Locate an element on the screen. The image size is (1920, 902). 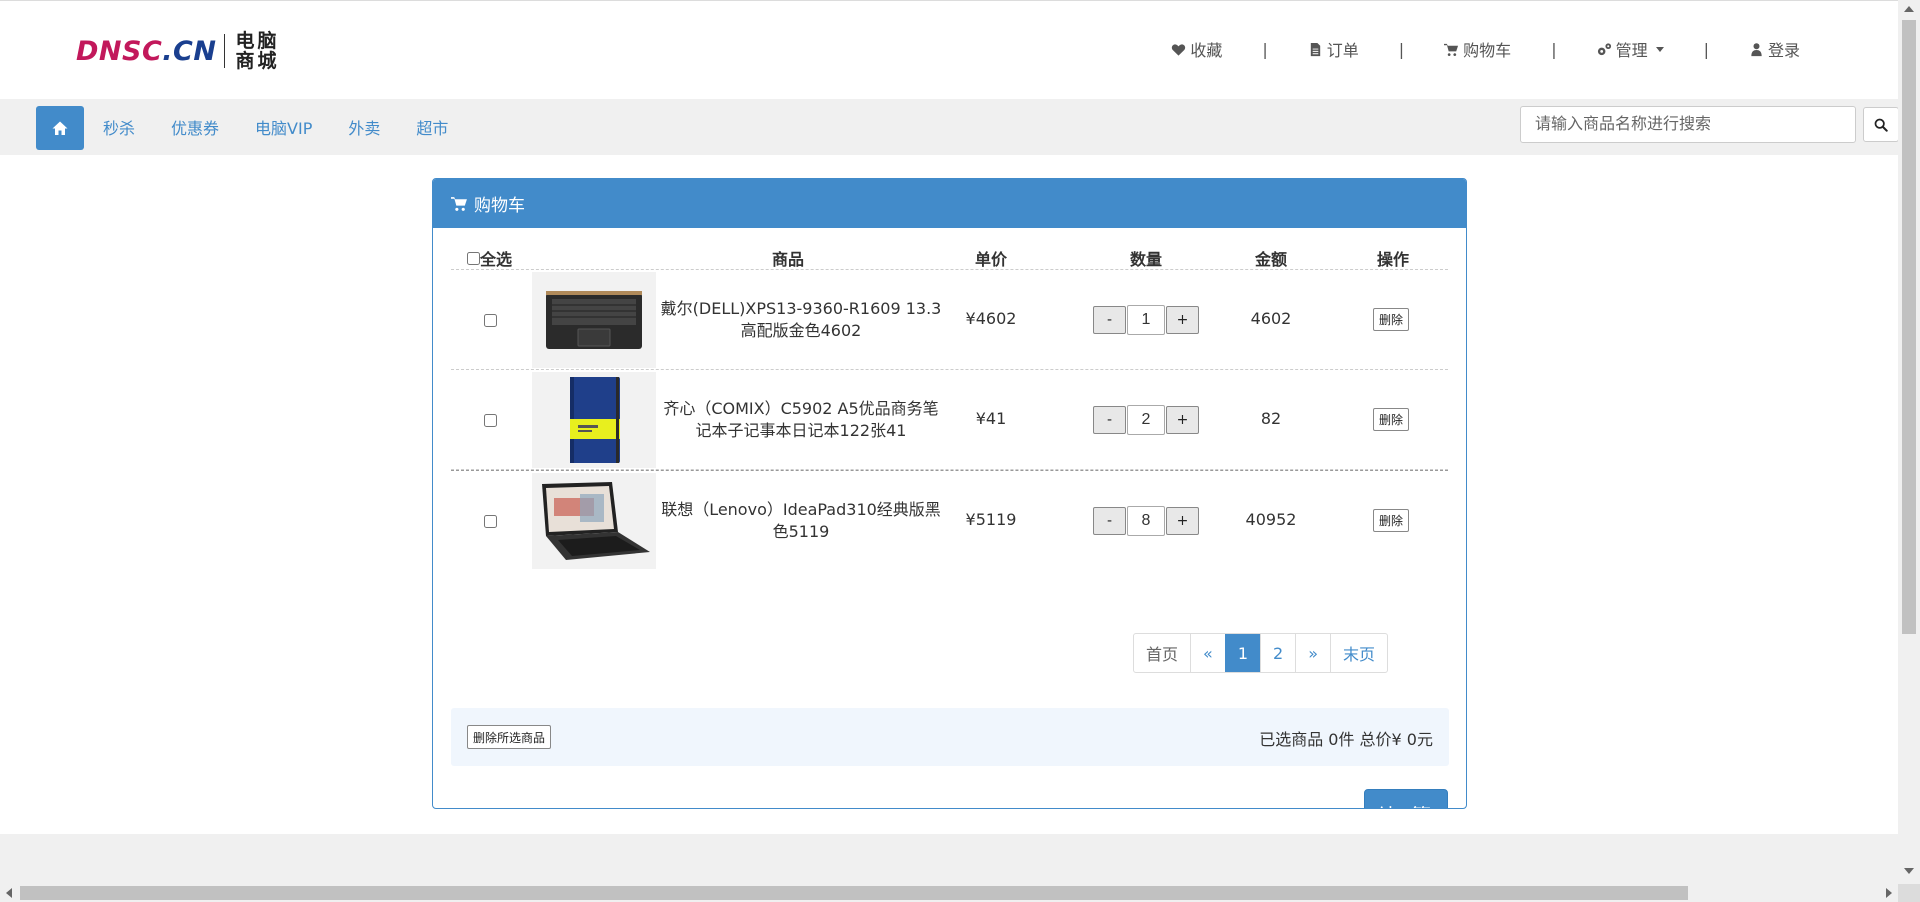
scroll-right-icon is located at coordinates (1889, 893).